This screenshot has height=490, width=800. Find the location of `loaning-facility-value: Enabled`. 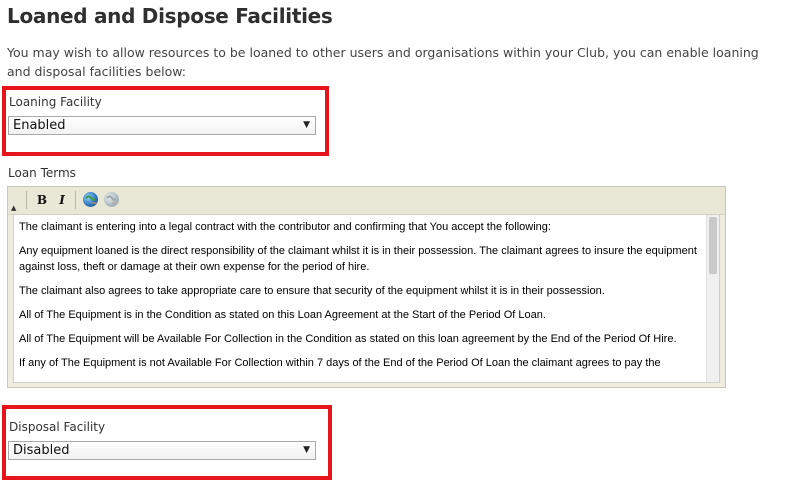

loaning-facility-value: Enabled is located at coordinates (39, 125).